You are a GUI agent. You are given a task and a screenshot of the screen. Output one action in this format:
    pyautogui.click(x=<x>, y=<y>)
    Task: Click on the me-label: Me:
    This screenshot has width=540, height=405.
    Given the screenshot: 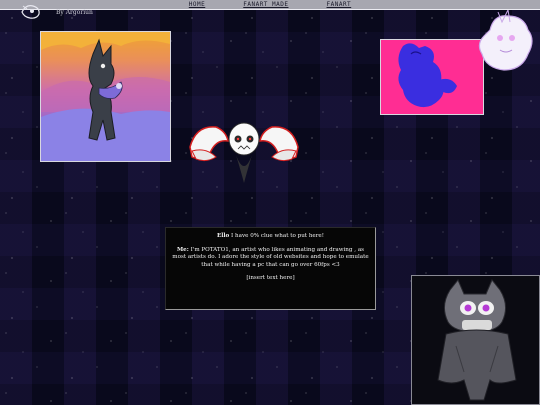 What is the action you would take?
    pyautogui.click(x=182, y=249)
    